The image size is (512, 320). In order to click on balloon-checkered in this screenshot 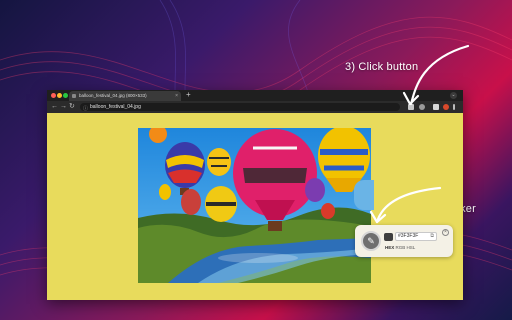, I will do `click(219, 162)`.